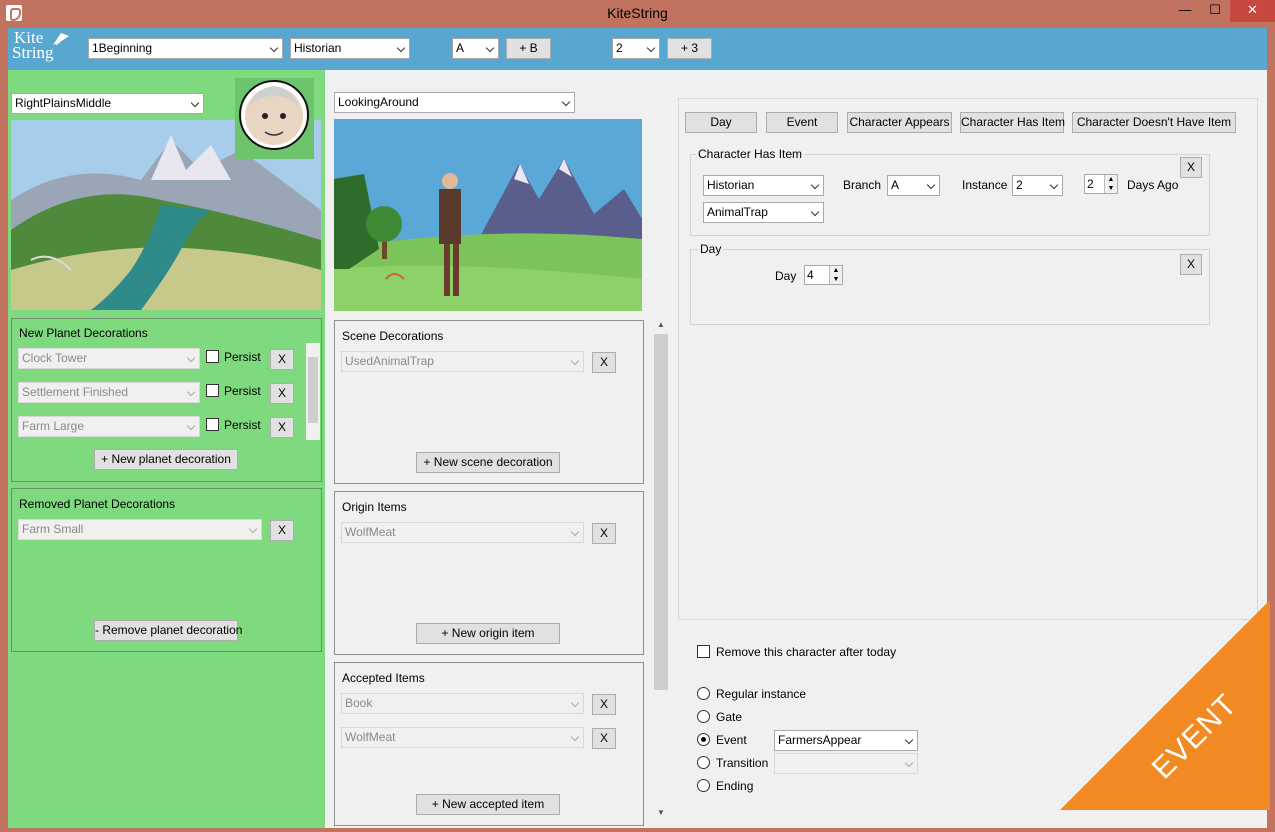 The height and width of the screenshot is (832, 1275). What do you see at coordinates (721, 122) in the screenshot?
I see `add-day-condition-button: Day` at bounding box center [721, 122].